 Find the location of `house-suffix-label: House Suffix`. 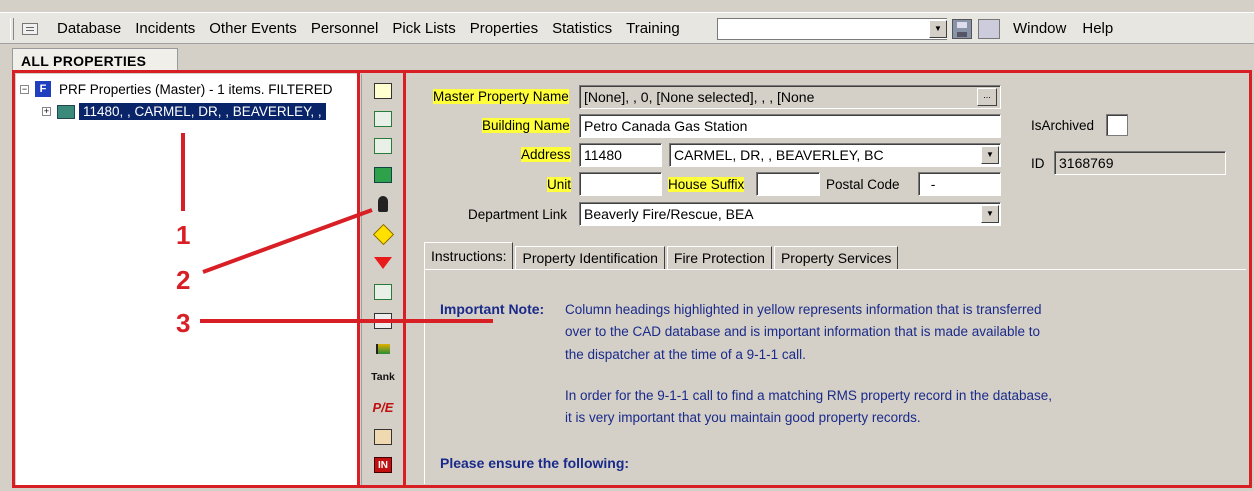

house-suffix-label: House Suffix is located at coordinates (706, 184).